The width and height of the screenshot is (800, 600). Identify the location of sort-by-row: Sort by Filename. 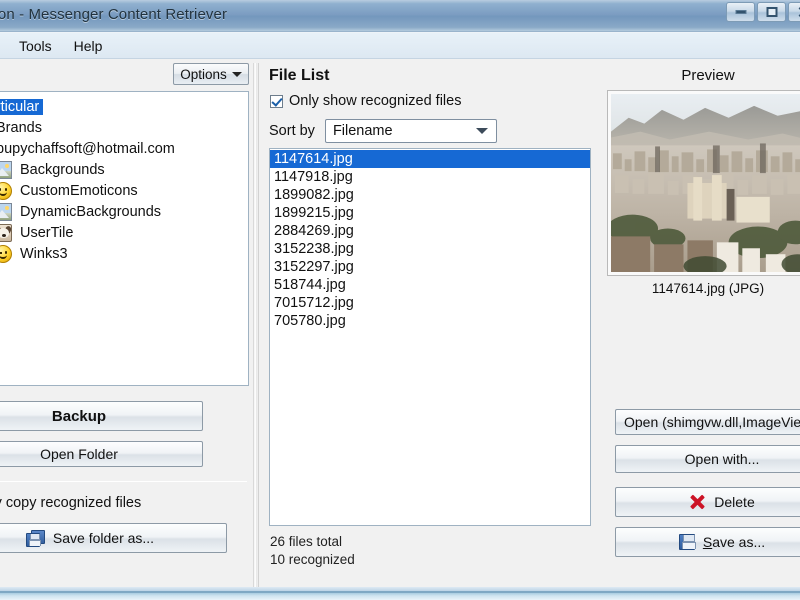
(430, 131).